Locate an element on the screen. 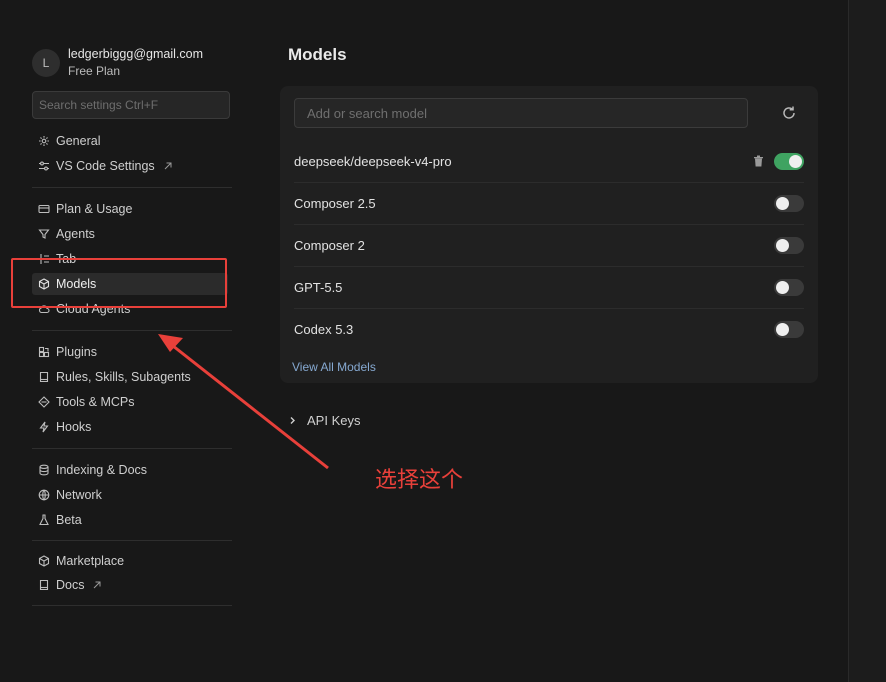 The height and width of the screenshot is (682, 886). card-icon is located at coordinates (44, 209).